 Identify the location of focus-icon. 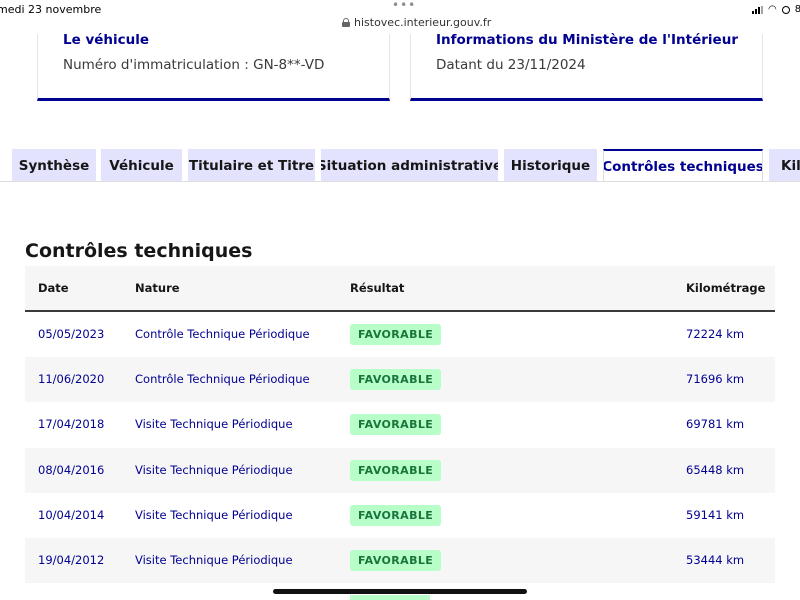
(785, 9).